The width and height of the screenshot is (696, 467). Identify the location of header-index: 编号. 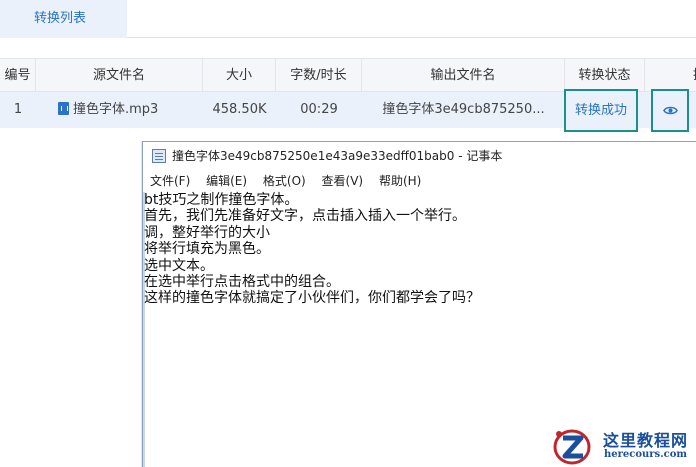
(18, 75).